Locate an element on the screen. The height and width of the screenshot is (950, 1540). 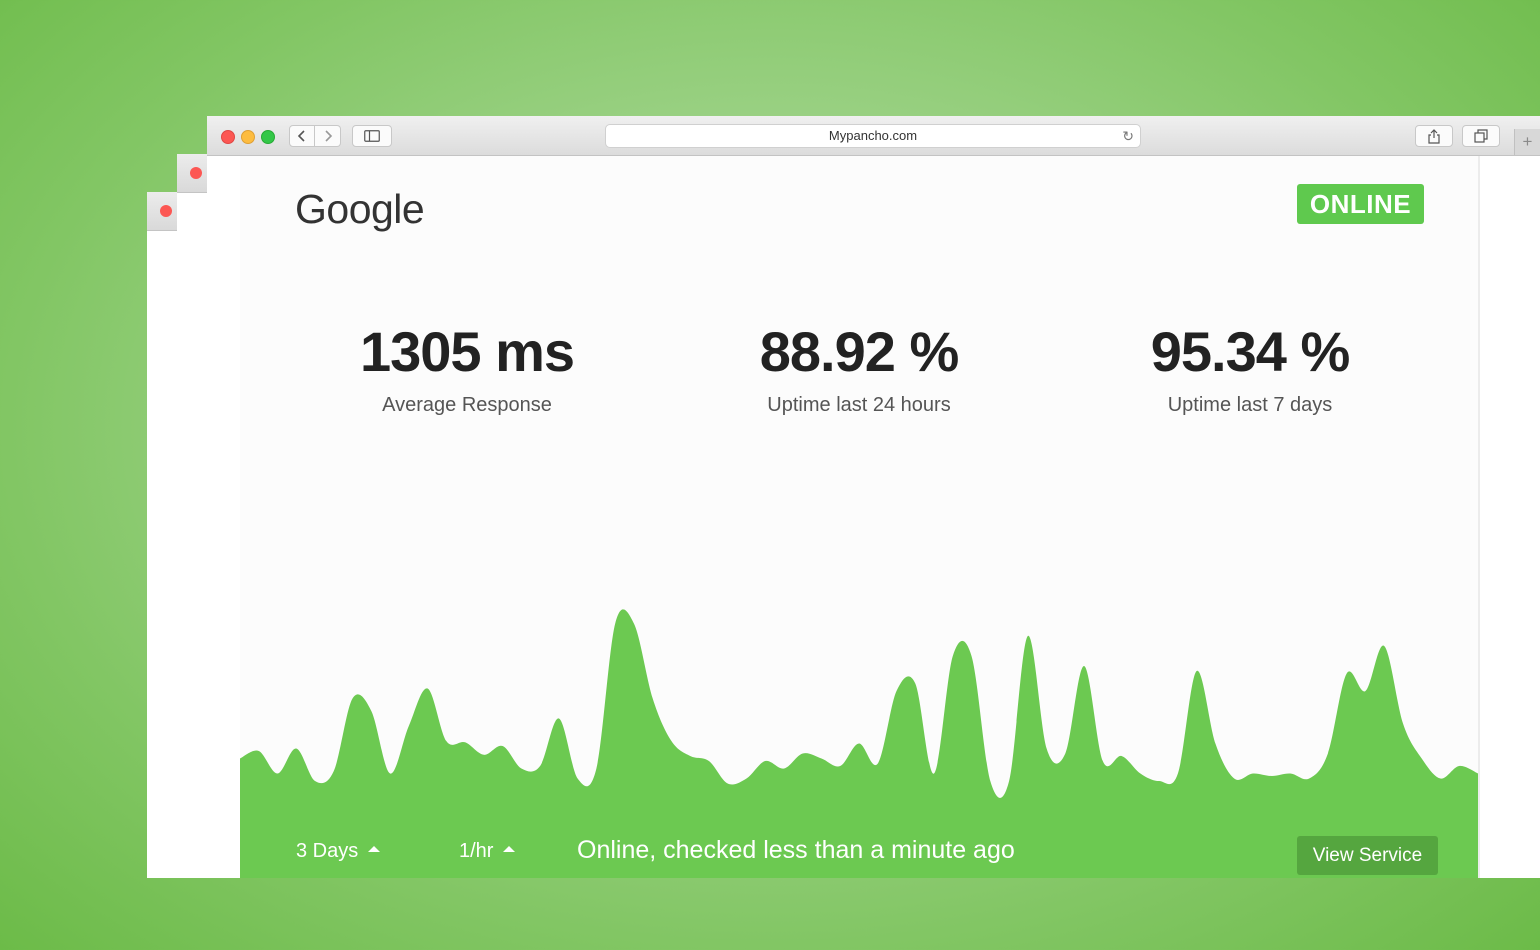
tabs-icon is located at coordinates (1481, 136).